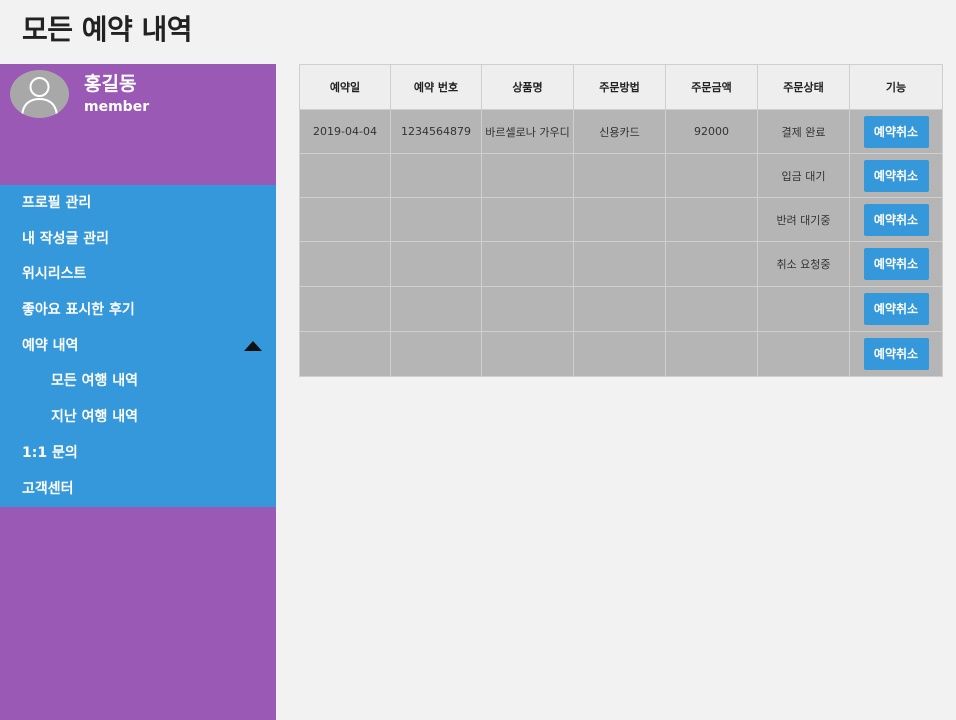 This screenshot has width=956, height=720. Describe the element at coordinates (345, 87) in the screenshot. I see `column-header-date: 예약일` at that location.